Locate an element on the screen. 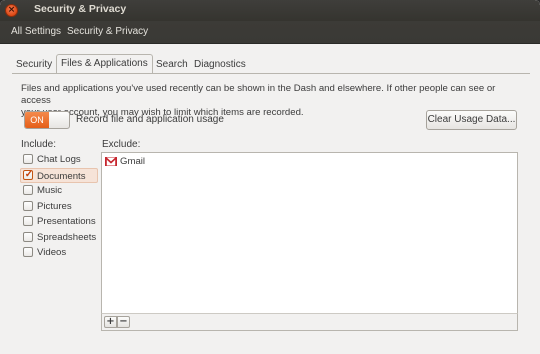  exclude-item-gmail: Gmail is located at coordinates (124, 162).